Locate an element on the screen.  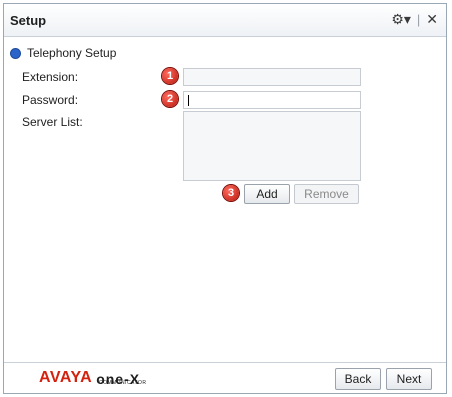
callout-badge-2: 2 is located at coordinates (170, 99).